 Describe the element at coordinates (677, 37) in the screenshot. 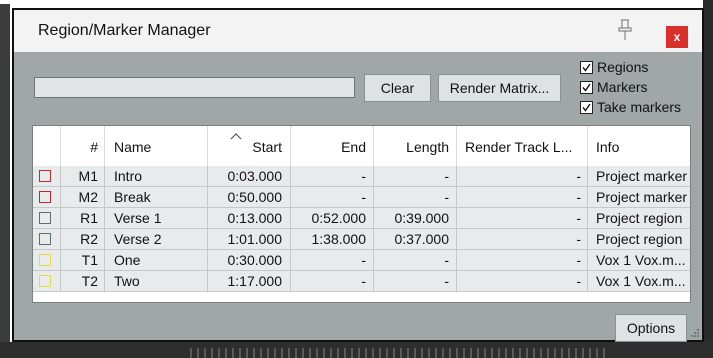

I see `close-button: x` at that location.